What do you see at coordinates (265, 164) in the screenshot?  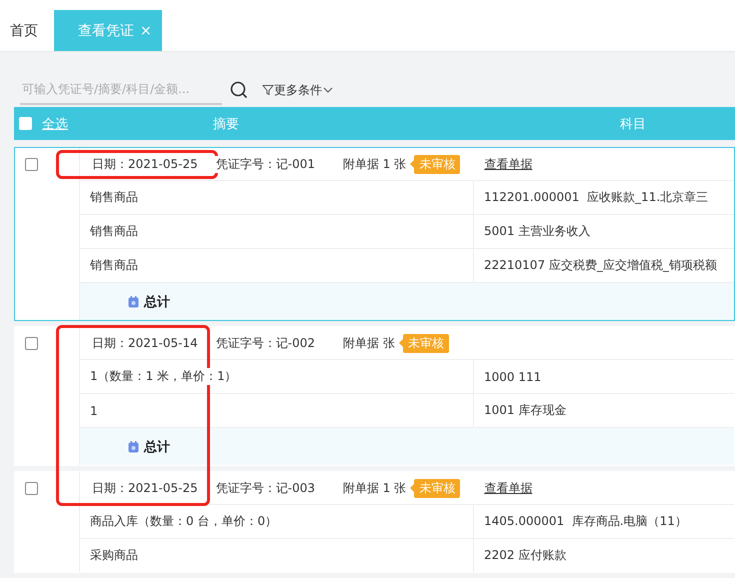 I see `voucher-number: 凭证字号：记-001` at bounding box center [265, 164].